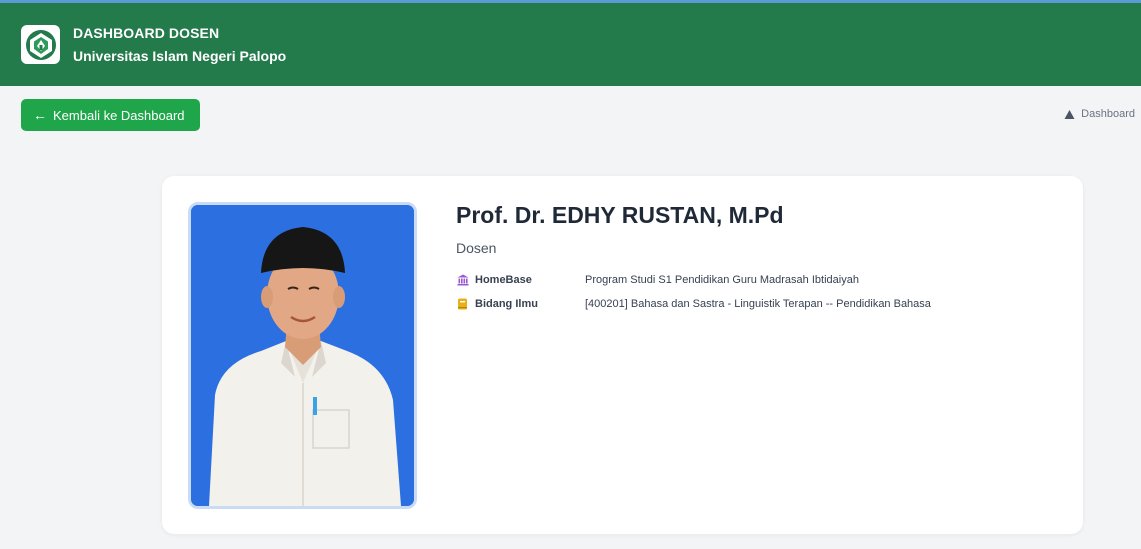  I want to click on info-label: Bidang Ilmu, so click(520, 304).